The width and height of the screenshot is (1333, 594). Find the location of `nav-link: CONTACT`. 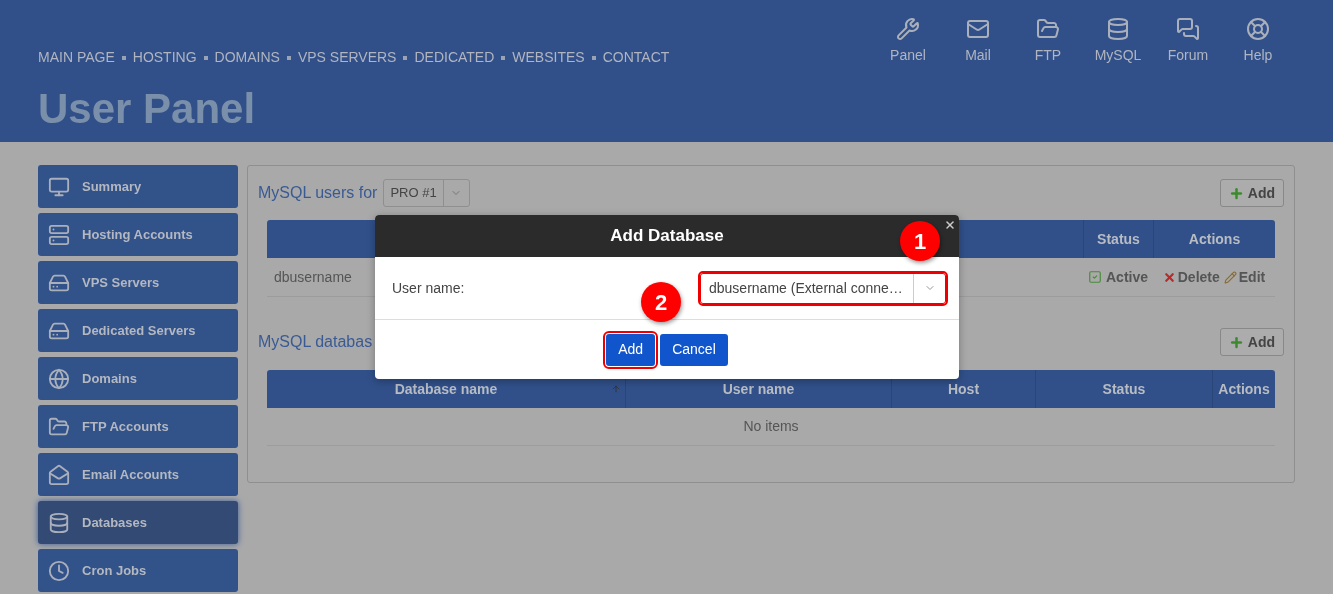

nav-link: CONTACT is located at coordinates (636, 57).